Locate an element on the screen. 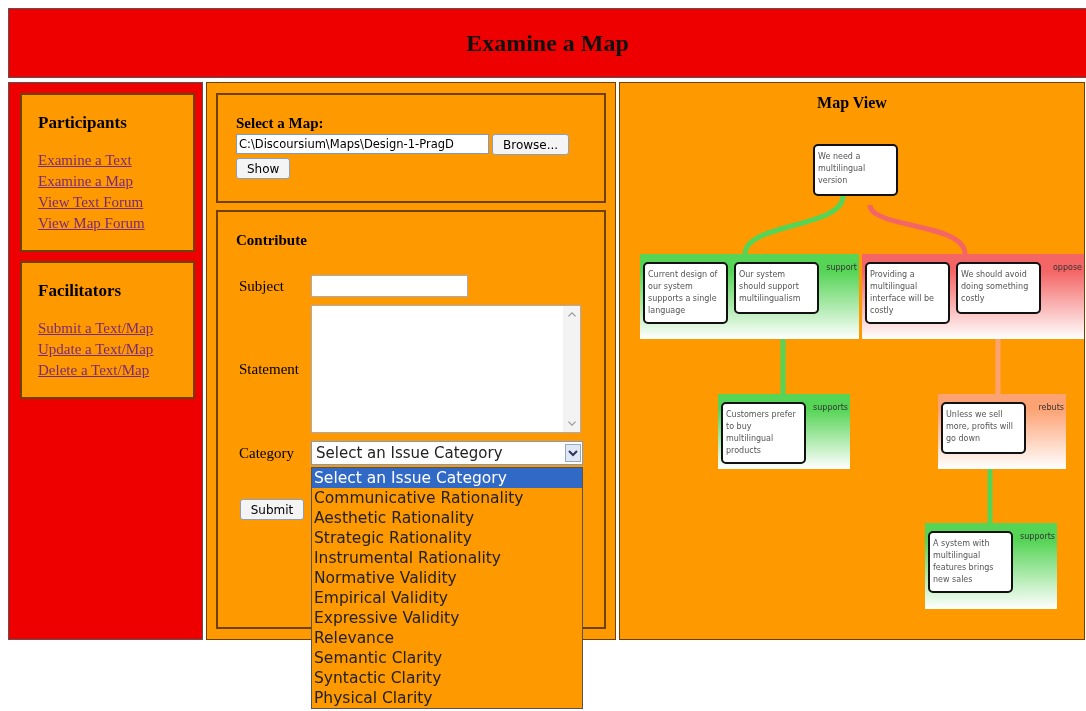 Image resolution: width=1086 pixels, height=711 pixels. show-button: Show is located at coordinates (263, 168).